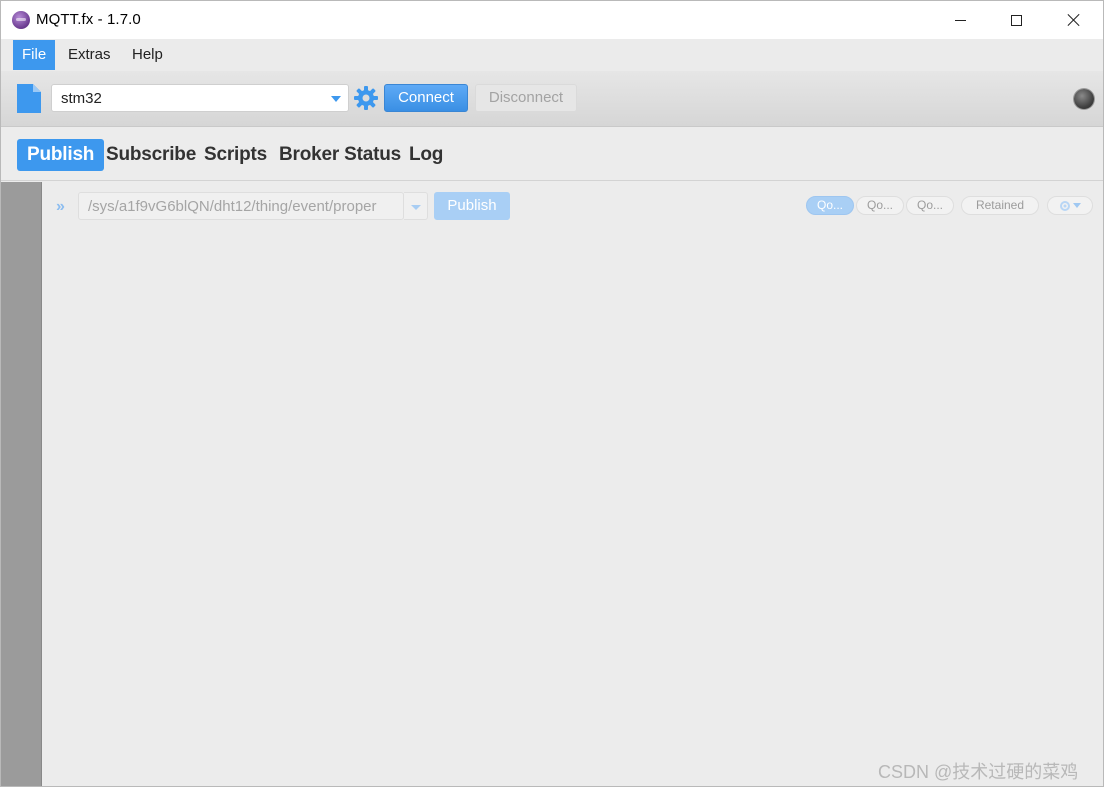 This screenshot has height=787, width=1104. I want to click on menu-bar: File Extras Help, so click(552, 55).